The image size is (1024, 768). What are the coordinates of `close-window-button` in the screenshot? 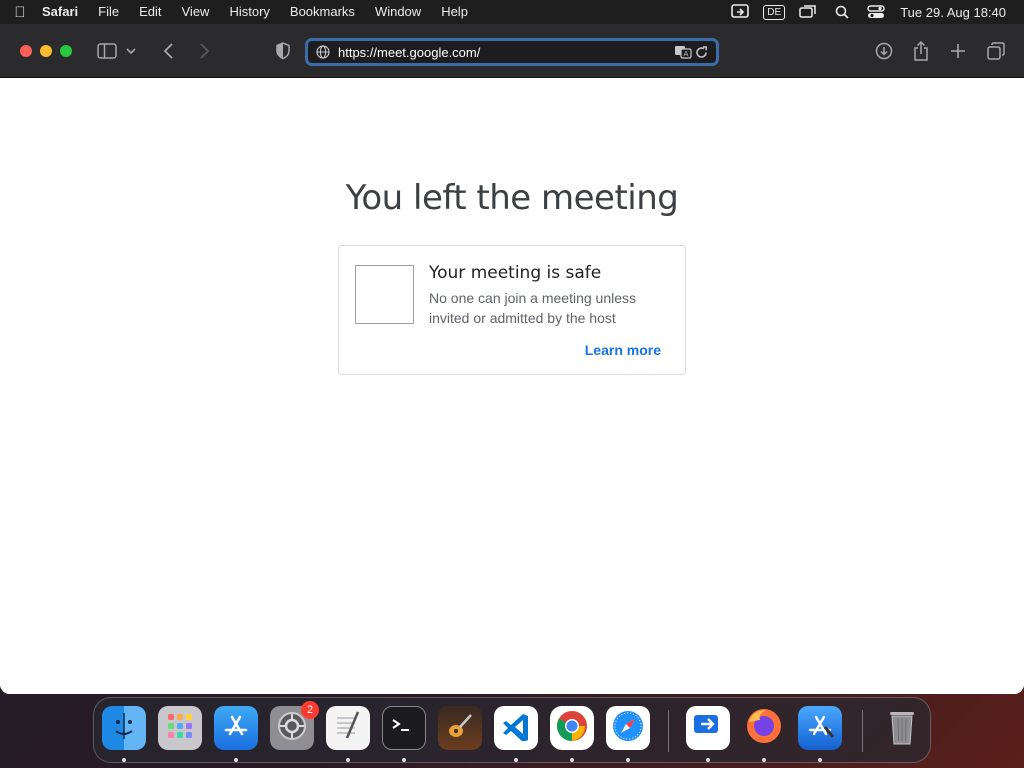 It's located at (26, 51).